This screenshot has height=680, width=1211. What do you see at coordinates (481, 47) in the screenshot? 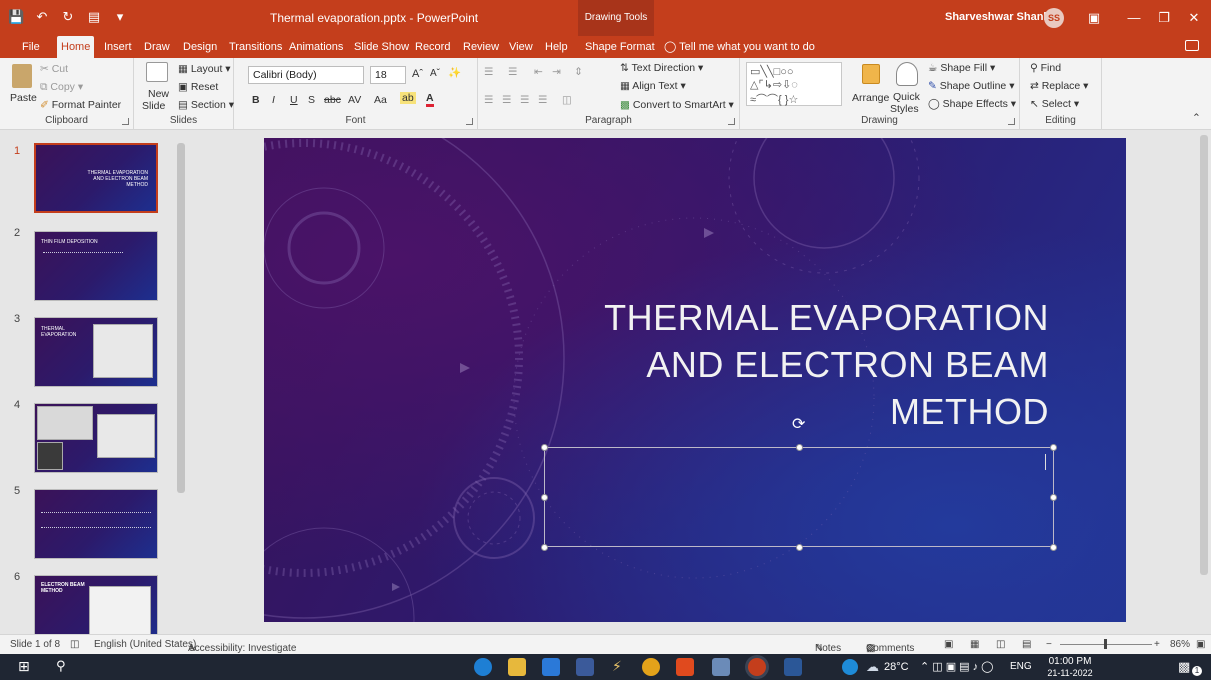
I see `tab-review: Review` at bounding box center [481, 47].